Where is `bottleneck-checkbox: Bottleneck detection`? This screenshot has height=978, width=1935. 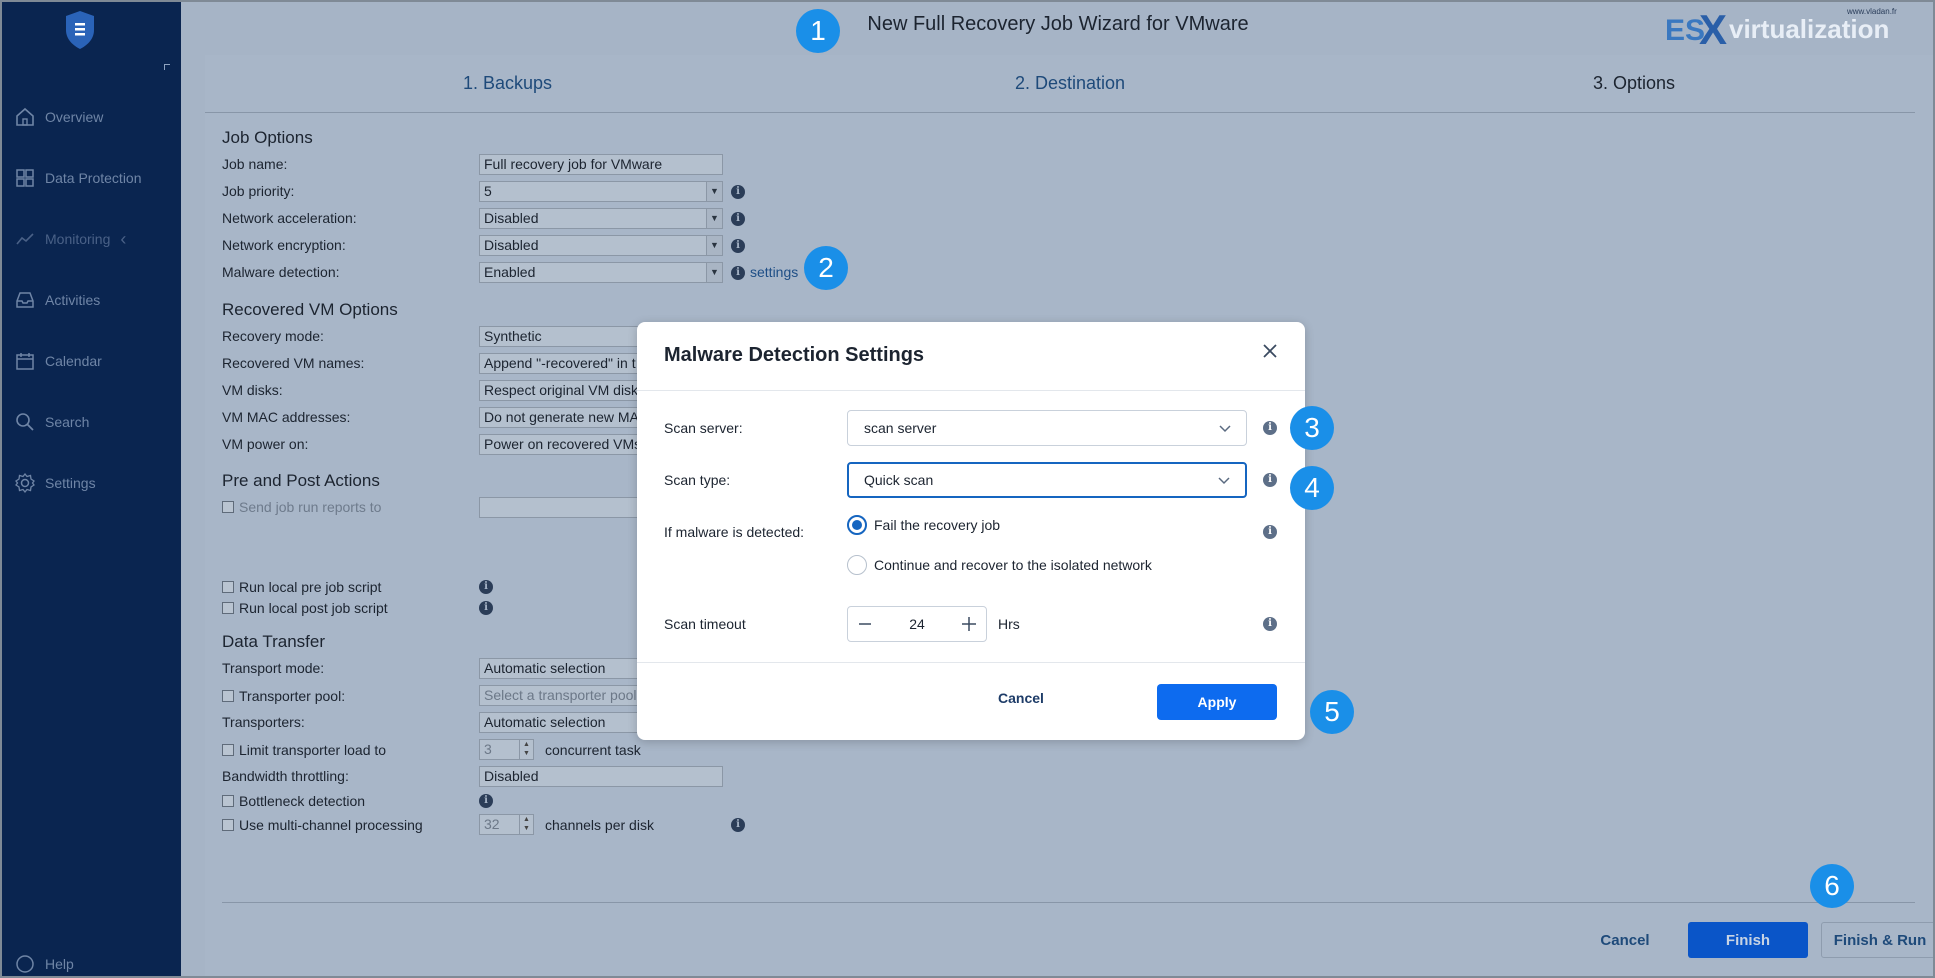
bottleneck-checkbox: Bottleneck detection is located at coordinates (293, 801).